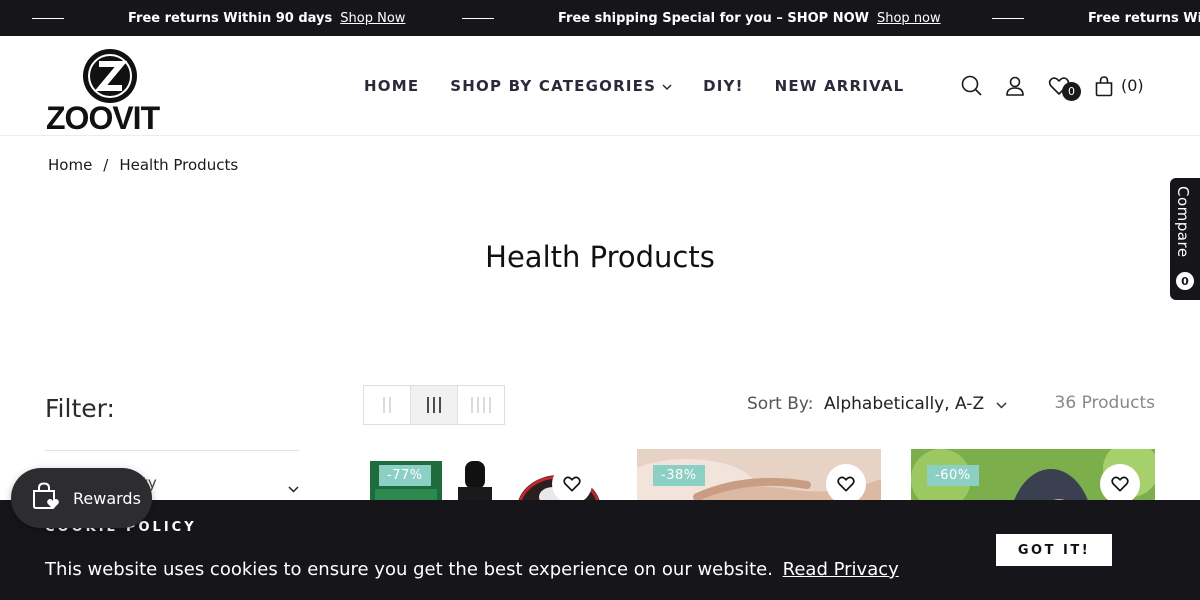  I want to click on read-privacy-link: Read Privacy, so click(841, 569).